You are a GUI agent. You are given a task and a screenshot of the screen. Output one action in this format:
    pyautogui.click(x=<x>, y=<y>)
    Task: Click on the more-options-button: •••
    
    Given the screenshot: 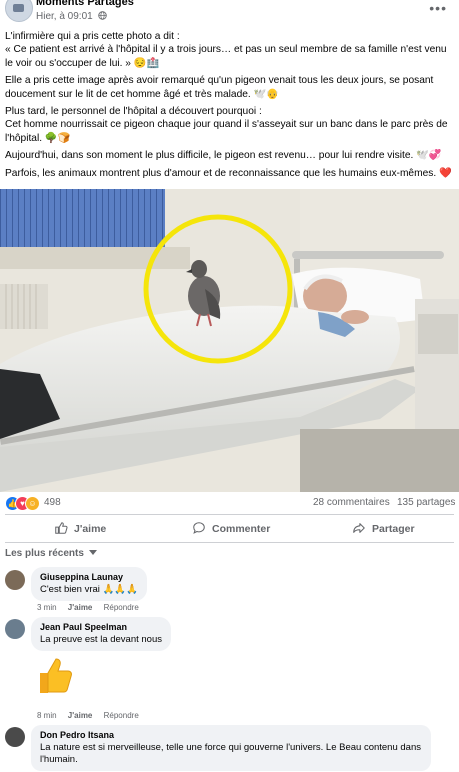 What is the action you would take?
    pyautogui.click(x=438, y=8)
    